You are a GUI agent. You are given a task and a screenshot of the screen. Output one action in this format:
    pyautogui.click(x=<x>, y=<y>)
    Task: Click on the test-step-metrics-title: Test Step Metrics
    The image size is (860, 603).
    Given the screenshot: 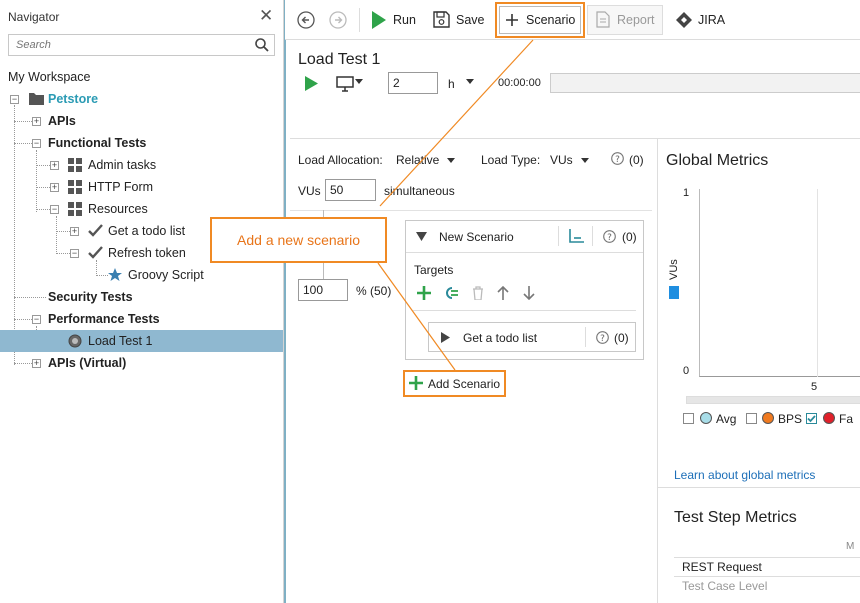 What is the action you would take?
    pyautogui.click(x=735, y=518)
    